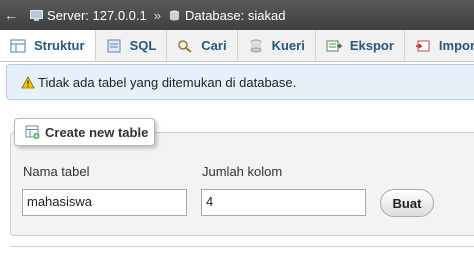  I want to click on breadcrumb-server-label: Server: 127.0.0.1, so click(97, 15).